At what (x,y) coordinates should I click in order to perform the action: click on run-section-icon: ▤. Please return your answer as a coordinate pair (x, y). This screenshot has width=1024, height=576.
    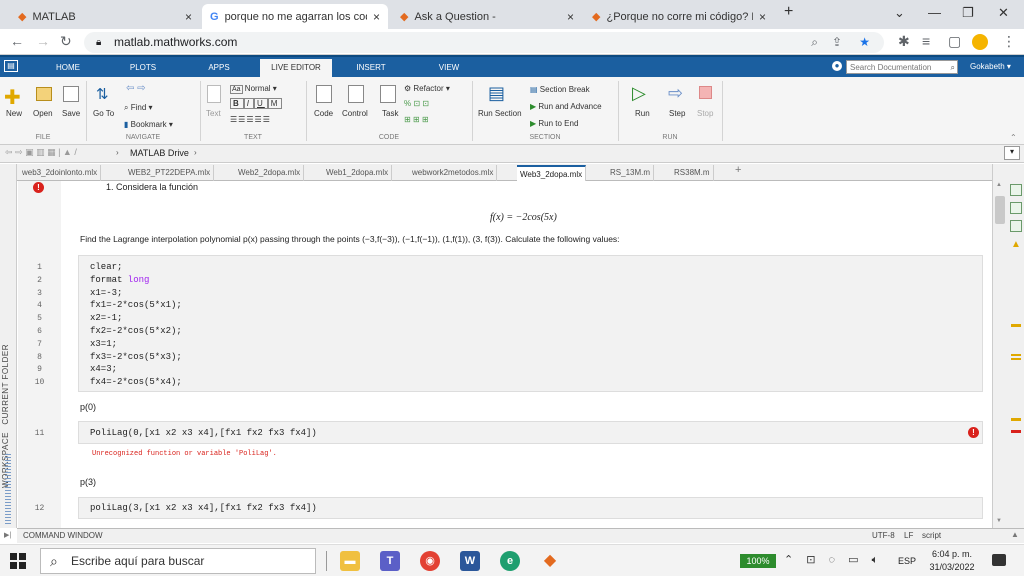
    Looking at the image, I should click on (496, 93).